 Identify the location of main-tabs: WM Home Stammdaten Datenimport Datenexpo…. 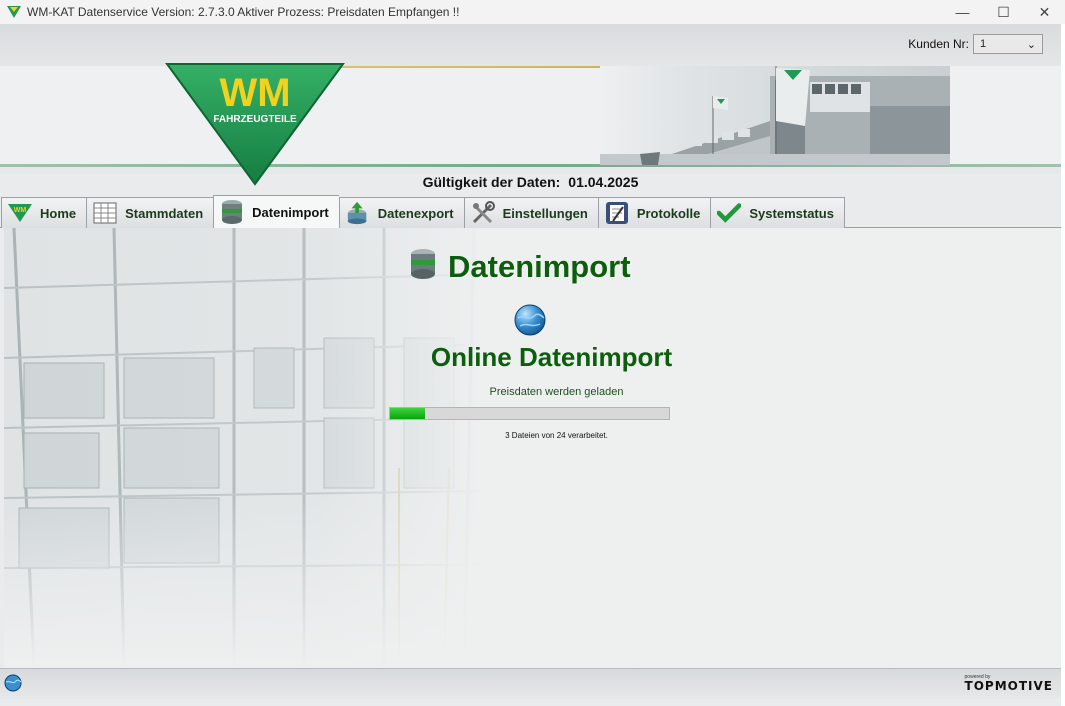
(423, 211).